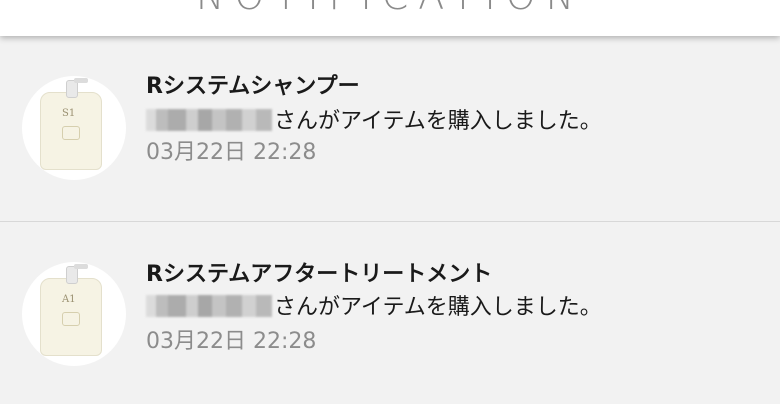 The height and width of the screenshot is (404, 780). What do you see at coordinates (319, 274) in the screenshot?
I see `product-name: Rシステムアフタートリートメント` at bounding box center [319, 274].